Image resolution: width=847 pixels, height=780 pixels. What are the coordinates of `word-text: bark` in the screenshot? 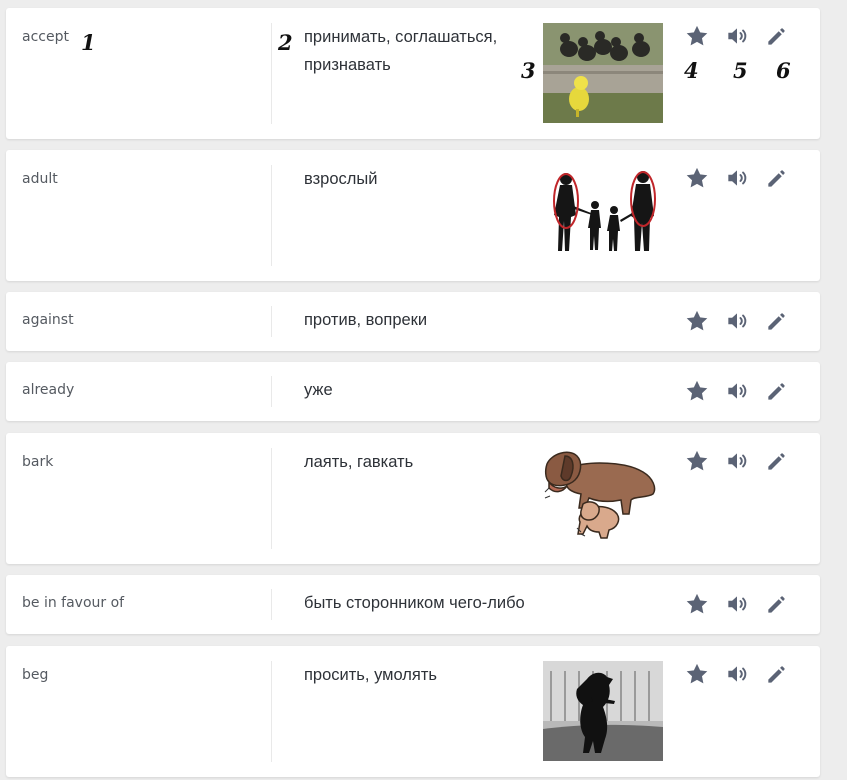 It's located at (38, 462).